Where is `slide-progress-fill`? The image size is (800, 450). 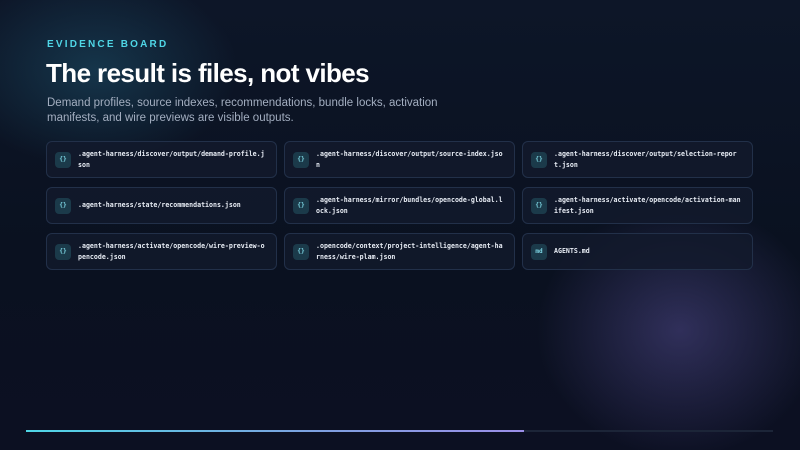
slide-progress-fill is located at coordinates (275, 431).